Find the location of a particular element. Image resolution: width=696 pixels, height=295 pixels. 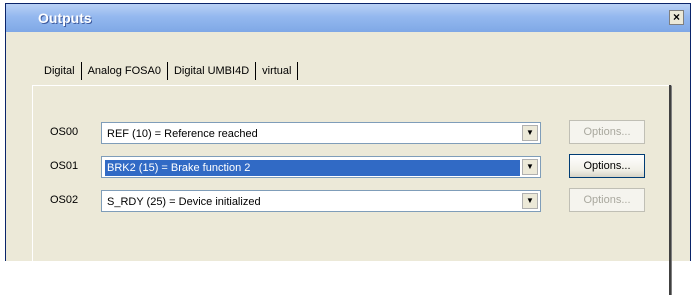

close-icon: × is located at coordinates (676, 17).